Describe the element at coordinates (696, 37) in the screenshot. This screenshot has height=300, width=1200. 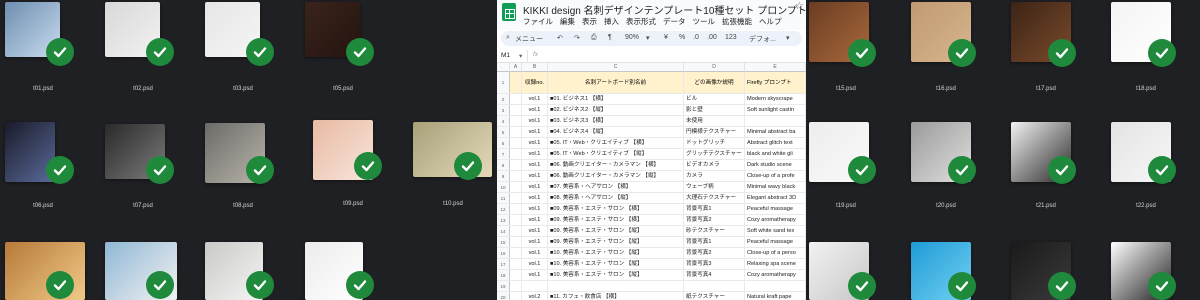
I see `decrease-decimal-button: .0` at that location.